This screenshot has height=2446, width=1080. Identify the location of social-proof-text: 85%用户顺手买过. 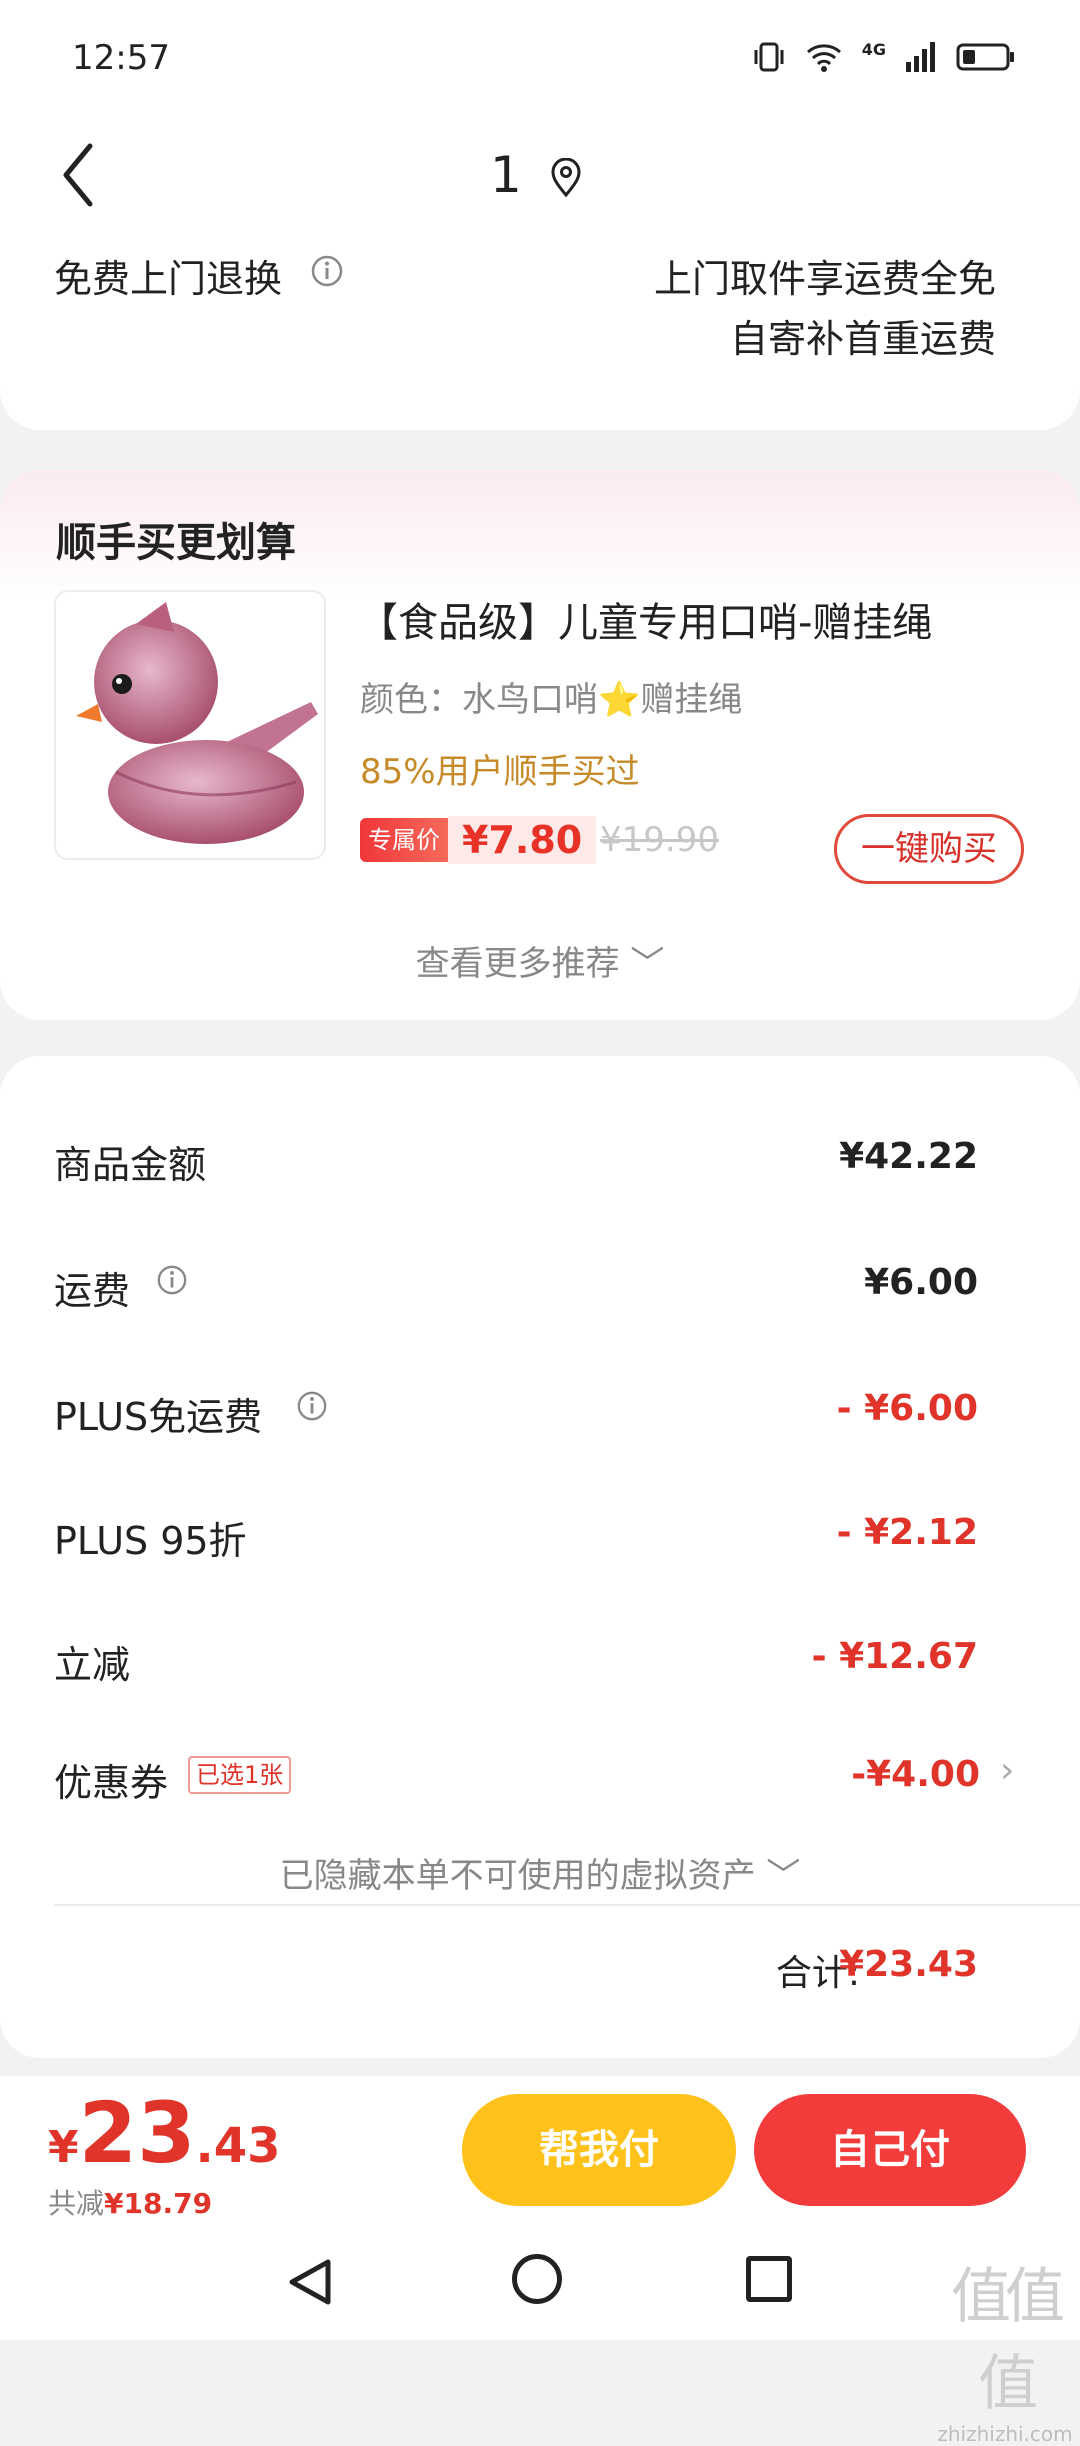
(500, 772).